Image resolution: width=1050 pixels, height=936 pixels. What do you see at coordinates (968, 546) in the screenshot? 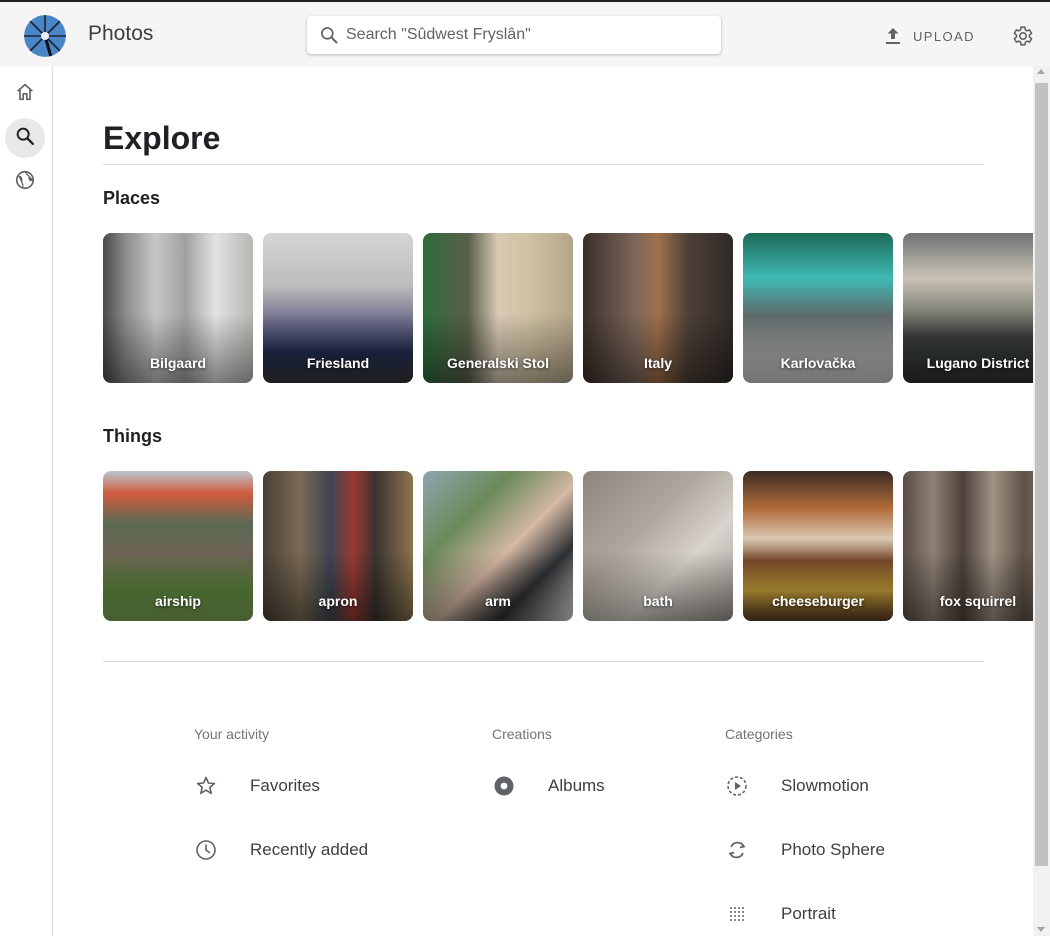
I see `thing-tile: fox squirrel` at bounding box center [968, 546].